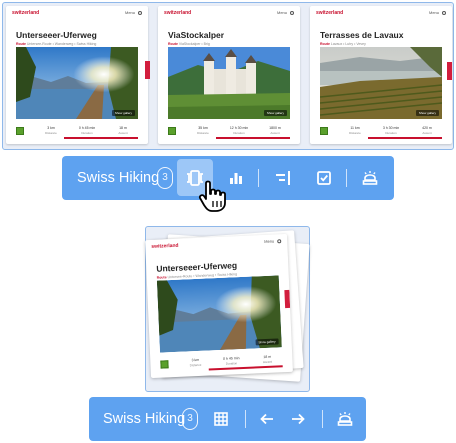 This screenshot has width=456, height=443. I want to click on card-title: Unterseeer-Uferweg, so click(197, 267).